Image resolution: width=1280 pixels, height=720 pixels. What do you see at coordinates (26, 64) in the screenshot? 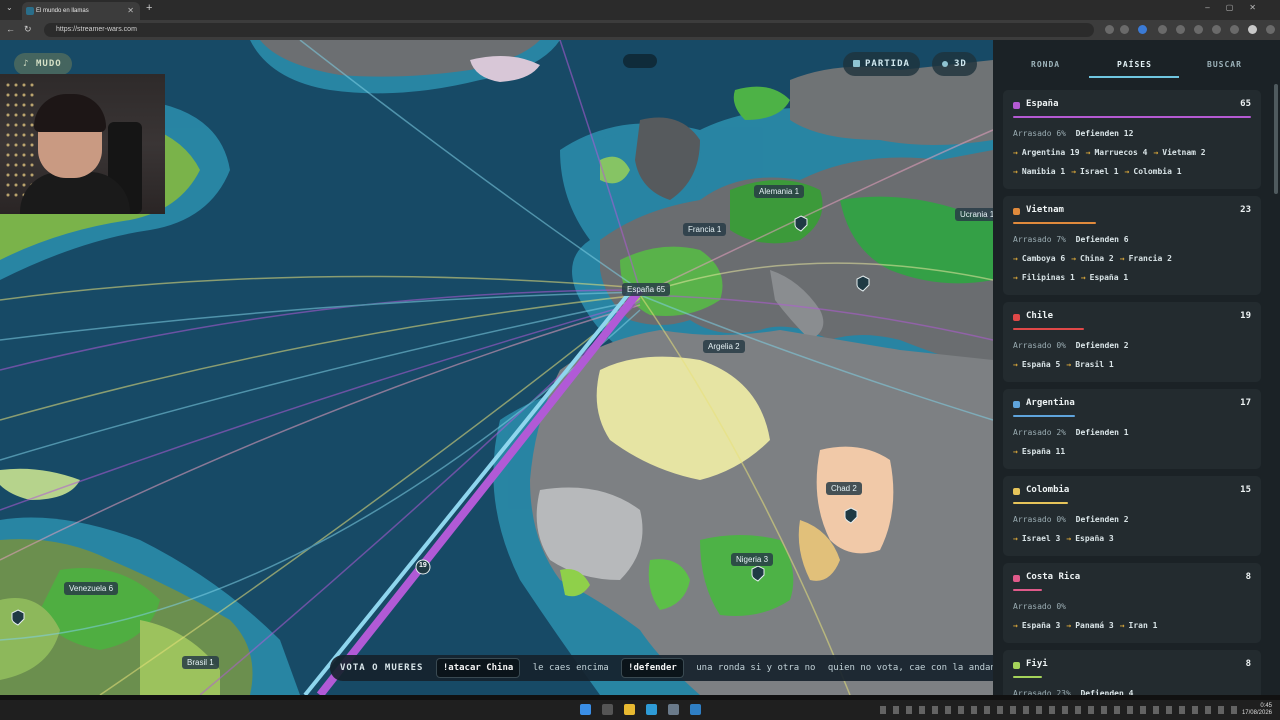
I see `music-note-icon: ♪` at bounding box center [26, 64].